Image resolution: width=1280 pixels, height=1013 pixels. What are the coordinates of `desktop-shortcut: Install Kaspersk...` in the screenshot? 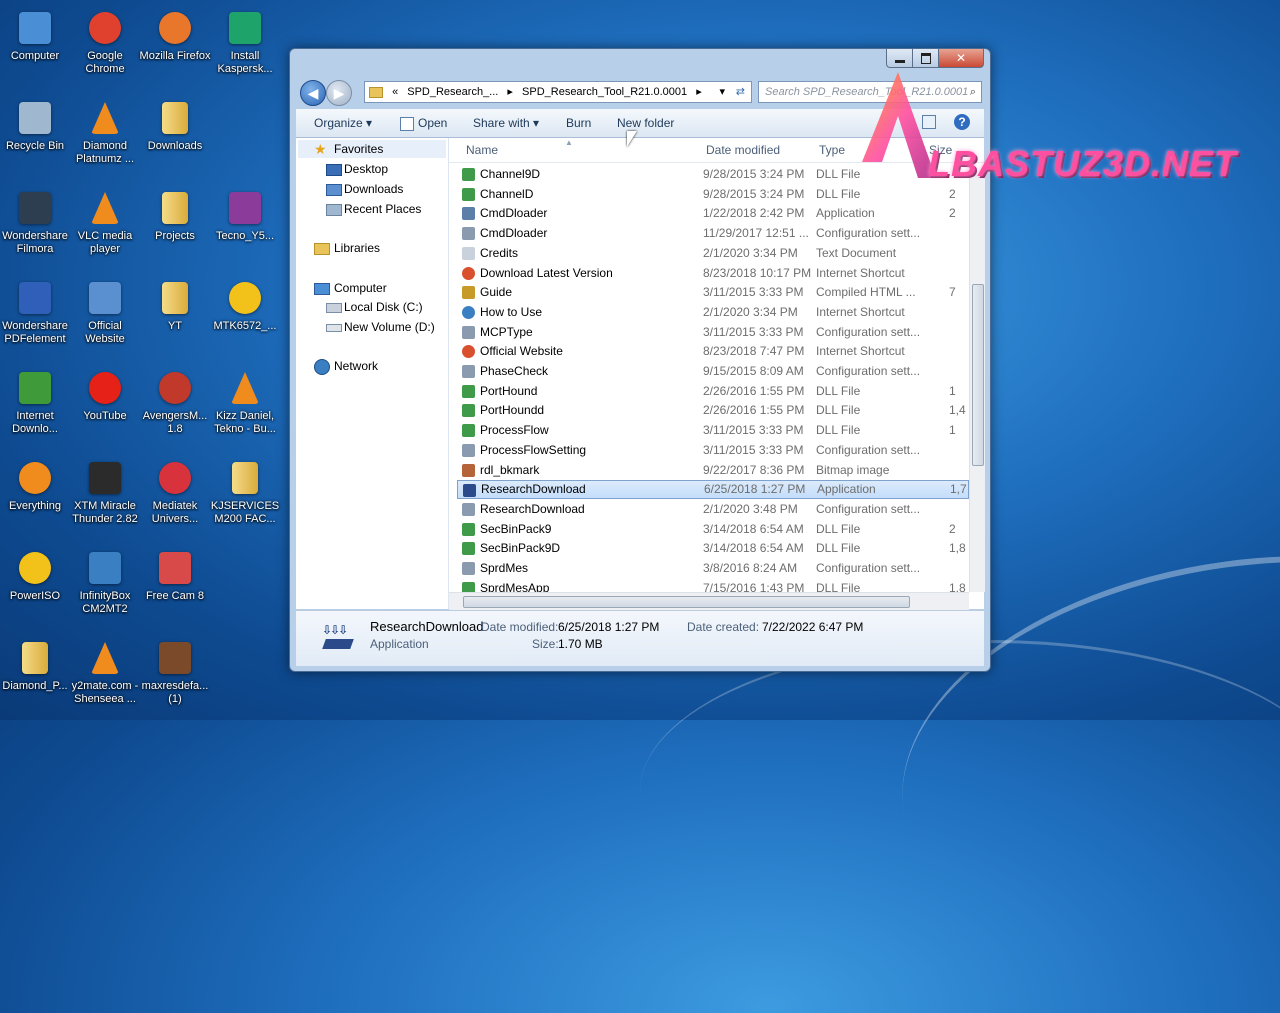 It's located at (245, 42).